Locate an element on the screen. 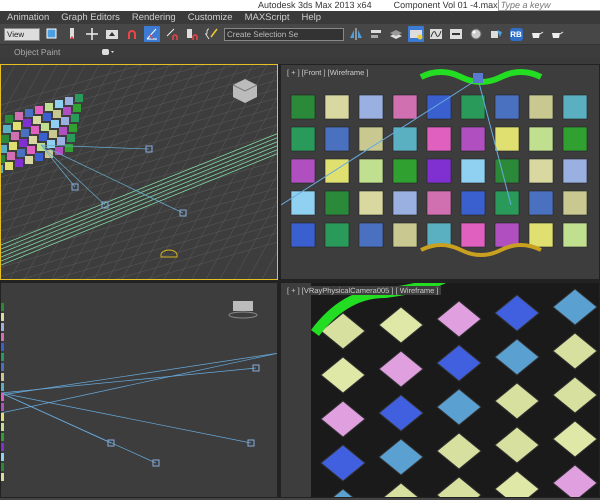 The height and width of the screenshot is (500, 600). app-title: Autodesk 3ds Max 2013 x64 is located at coordinates (315, 5).